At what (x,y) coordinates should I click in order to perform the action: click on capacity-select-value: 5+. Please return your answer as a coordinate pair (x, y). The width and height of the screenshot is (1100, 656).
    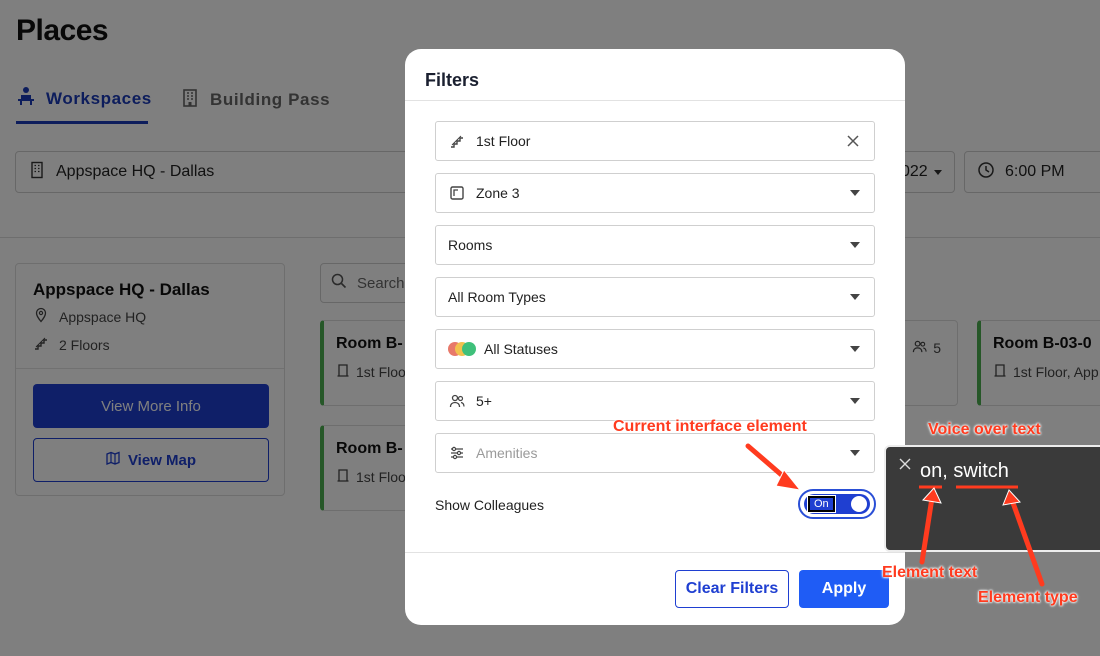
    Looking at the image, I should click on (484, 401).